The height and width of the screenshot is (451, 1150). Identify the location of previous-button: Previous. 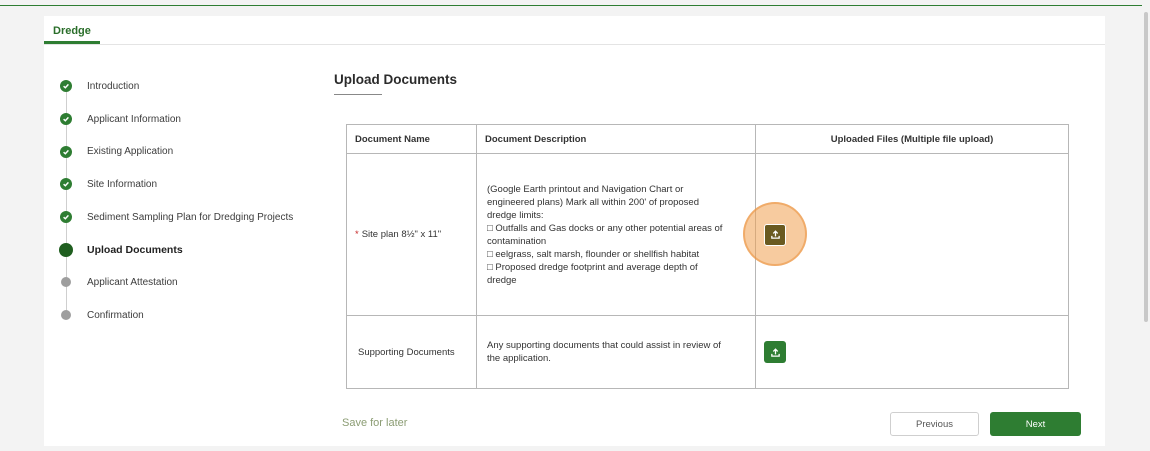
(934, 424).